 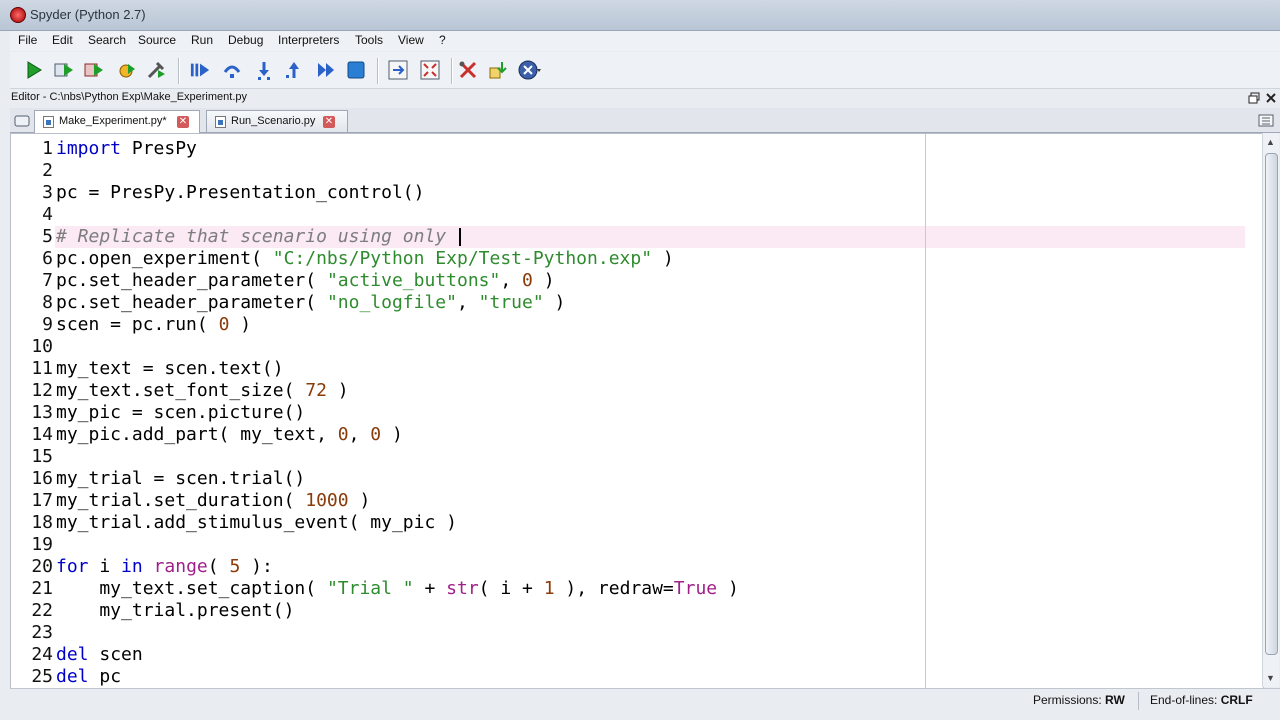 What do you see at coordinates (64, 70) in the screenshot?
I see `run-selection-icon` at bounding box center [64, 70].